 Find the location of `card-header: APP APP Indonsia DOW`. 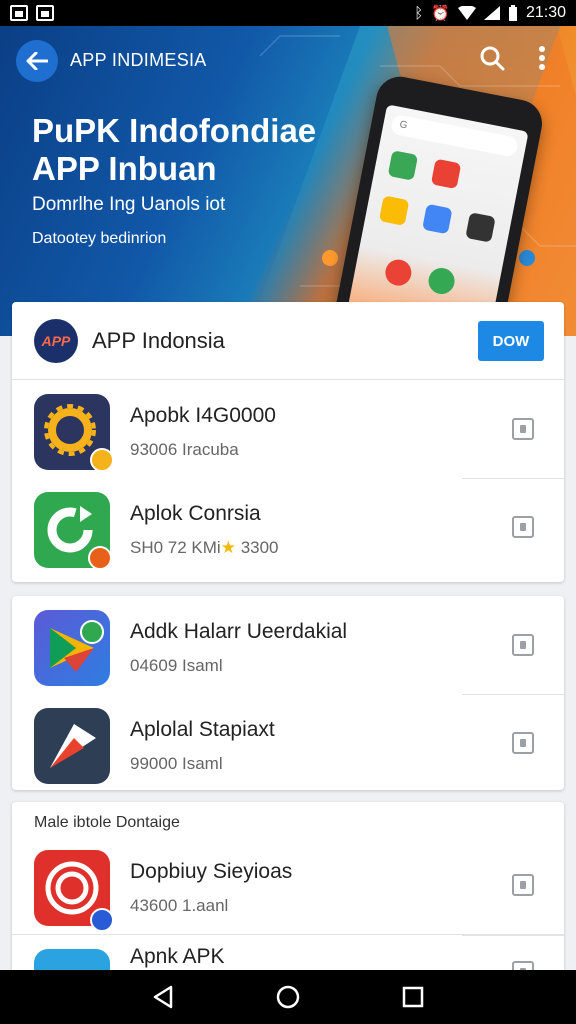

card-header: APP APP Indonsia DOW is located at coordinates (288, 341).